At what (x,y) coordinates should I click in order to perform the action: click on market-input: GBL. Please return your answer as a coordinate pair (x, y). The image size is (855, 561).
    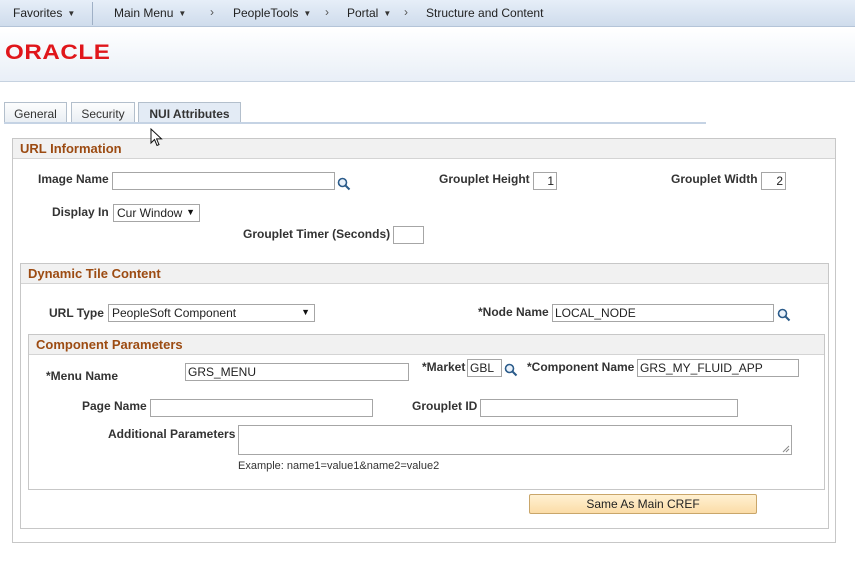
    Looking at the image, I should click on (484, 368).